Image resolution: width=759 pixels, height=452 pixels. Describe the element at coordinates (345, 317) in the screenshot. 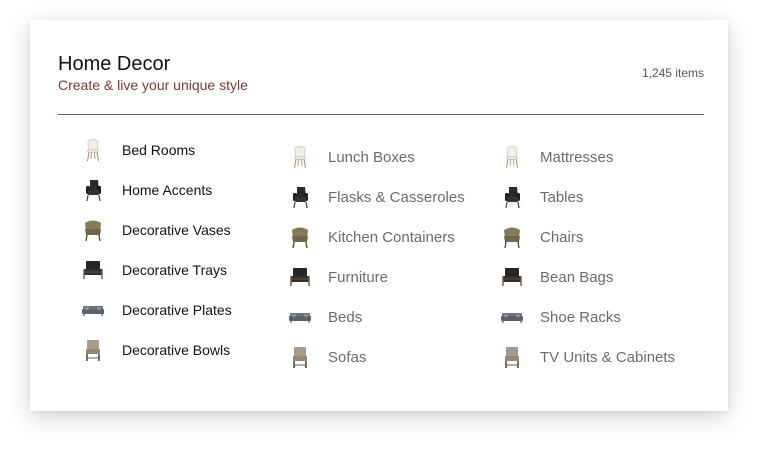

I see `category-label: Beds` at that location.